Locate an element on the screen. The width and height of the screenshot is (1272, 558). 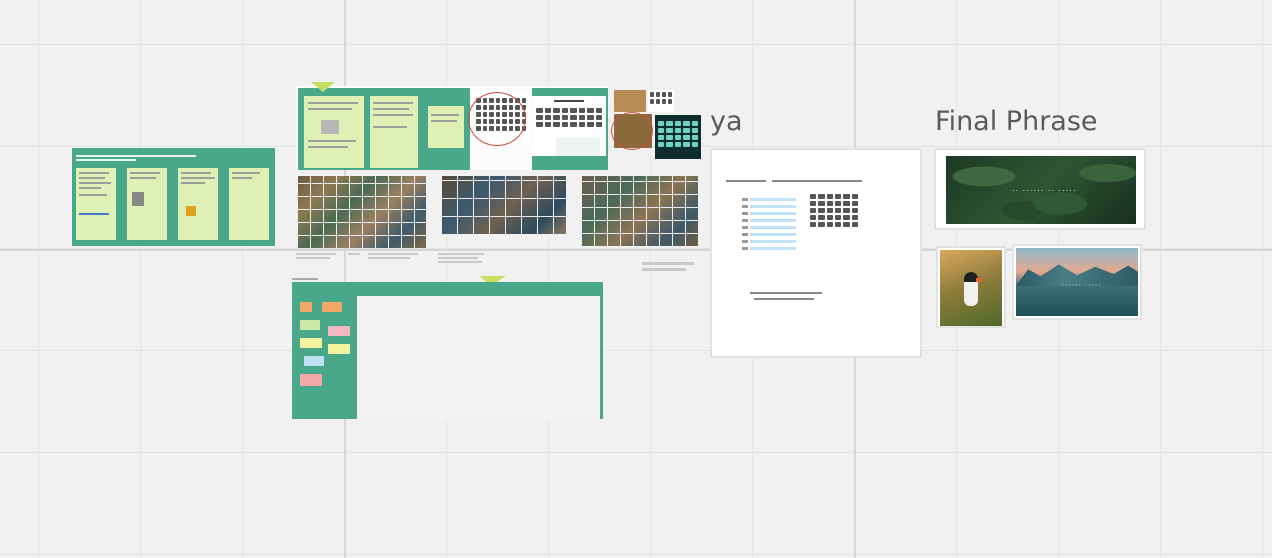
alphabet-chart is located at coordinates (569, 126).